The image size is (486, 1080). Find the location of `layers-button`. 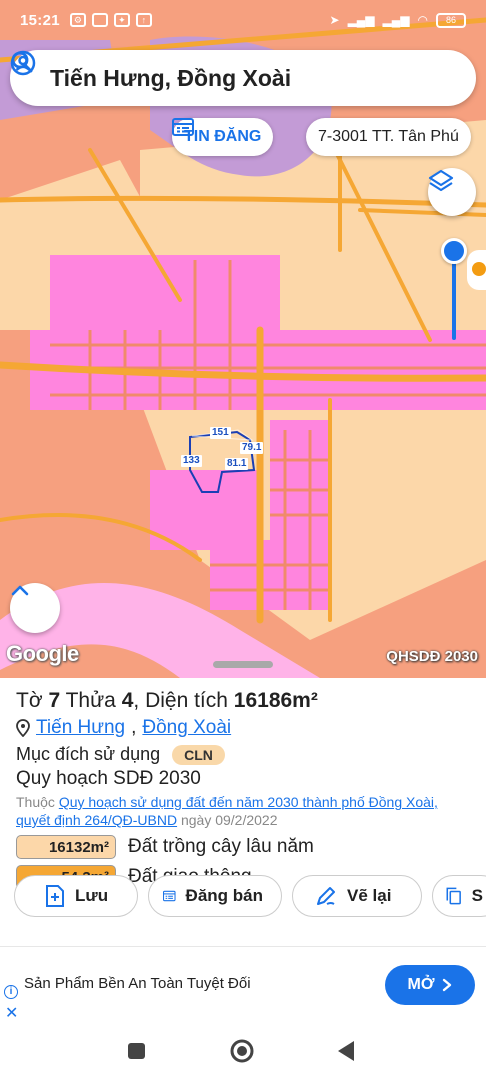

layers-button is located at coordinates (452, 192).